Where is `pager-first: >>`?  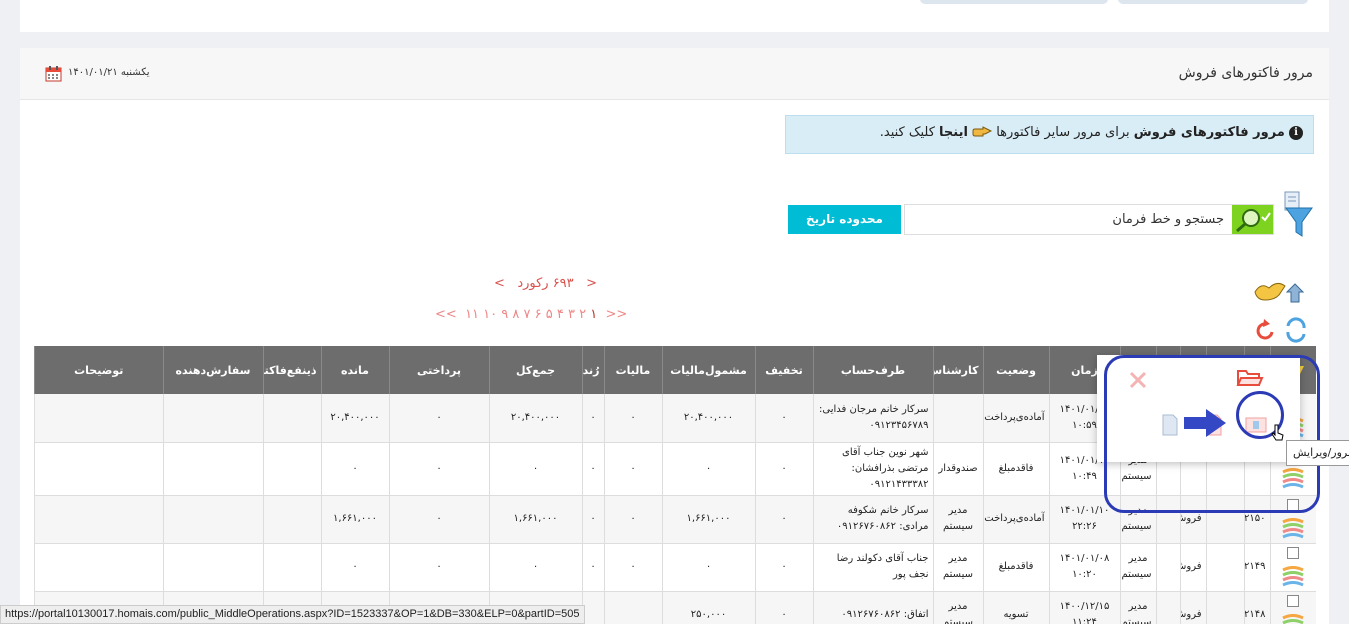
pager-first: >> is located at coordinates (617, 314).